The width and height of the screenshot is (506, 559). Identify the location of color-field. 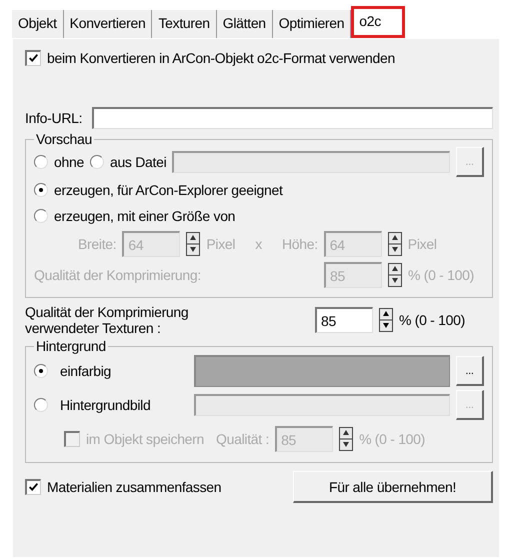
(322, 371).